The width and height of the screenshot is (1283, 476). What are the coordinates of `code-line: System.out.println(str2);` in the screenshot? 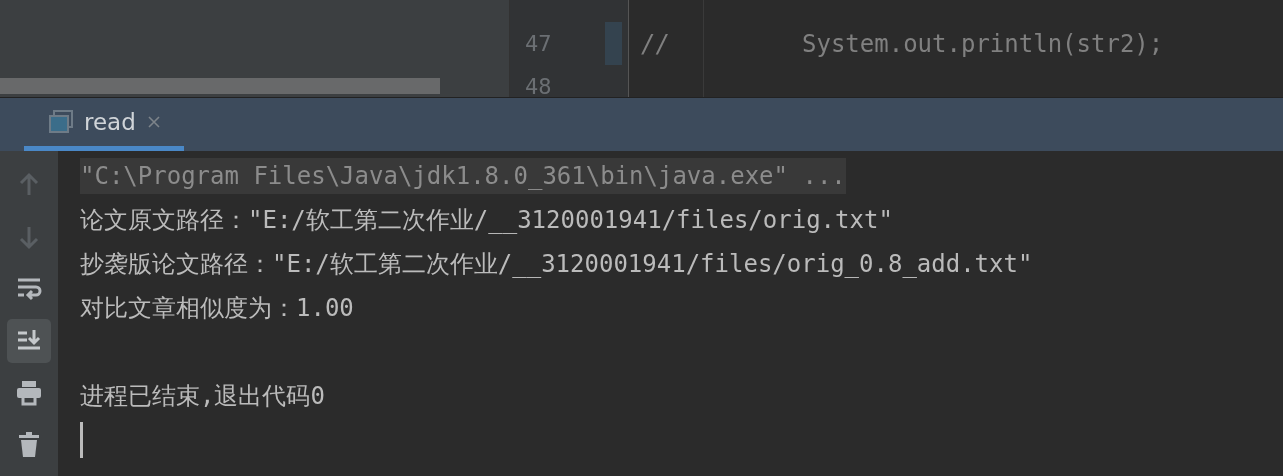 It's located at (983, 43).